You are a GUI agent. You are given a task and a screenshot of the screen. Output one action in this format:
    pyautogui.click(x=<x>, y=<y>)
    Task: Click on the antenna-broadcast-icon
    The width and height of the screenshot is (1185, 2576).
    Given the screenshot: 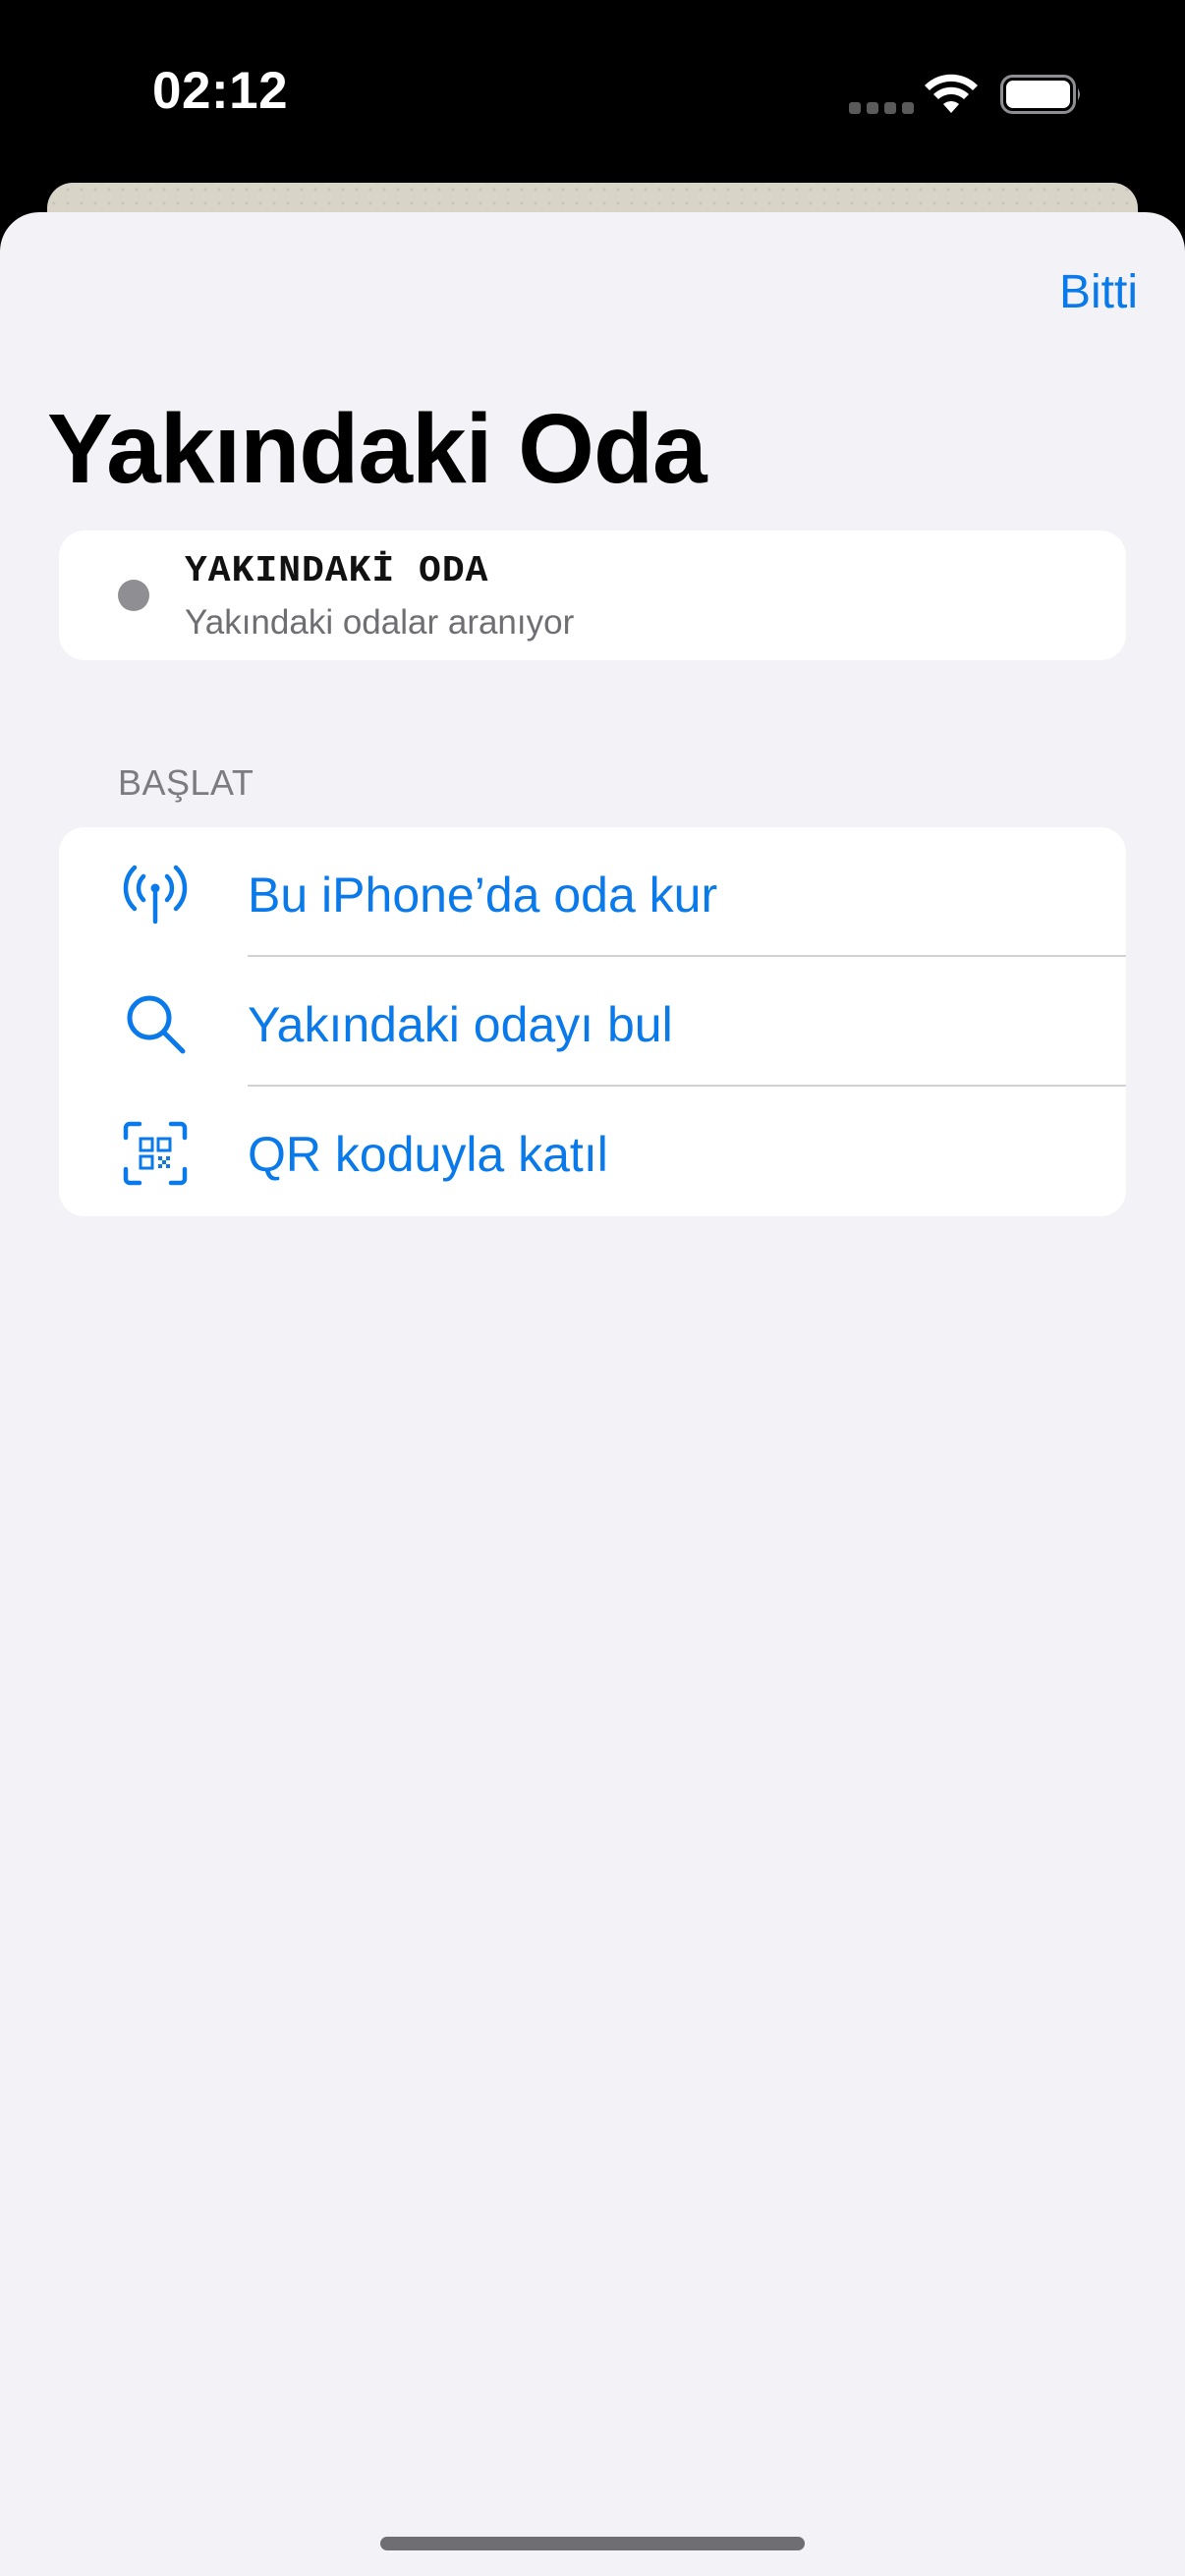 What is the action you would take?
    pyautogui.click(x=155, y=894)
    